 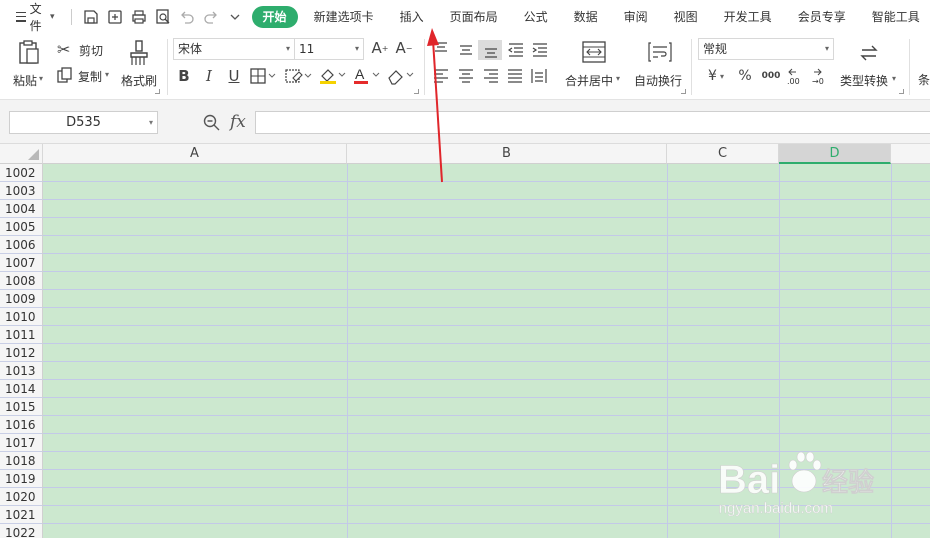 What do you see at coordinates (21, 245) in the screenshot?
I see `row-header: 1006` at bounding box center [21, 245].